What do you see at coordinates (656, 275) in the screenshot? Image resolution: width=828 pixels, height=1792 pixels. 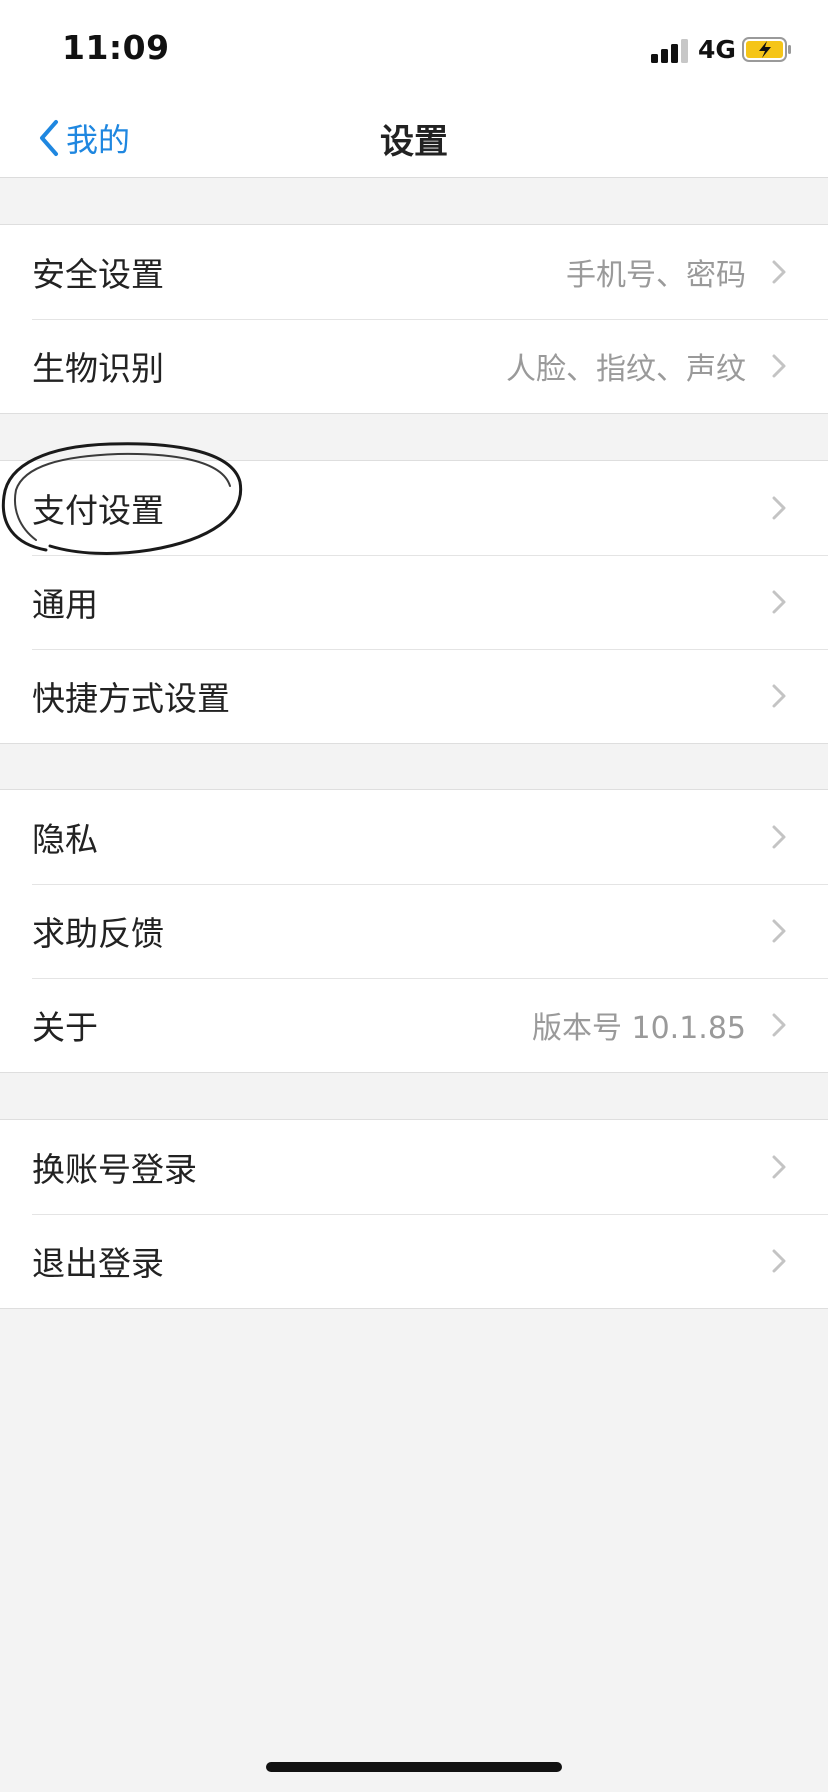 I see `row-value: 手机号、密码` at bounding box center [656, 275].